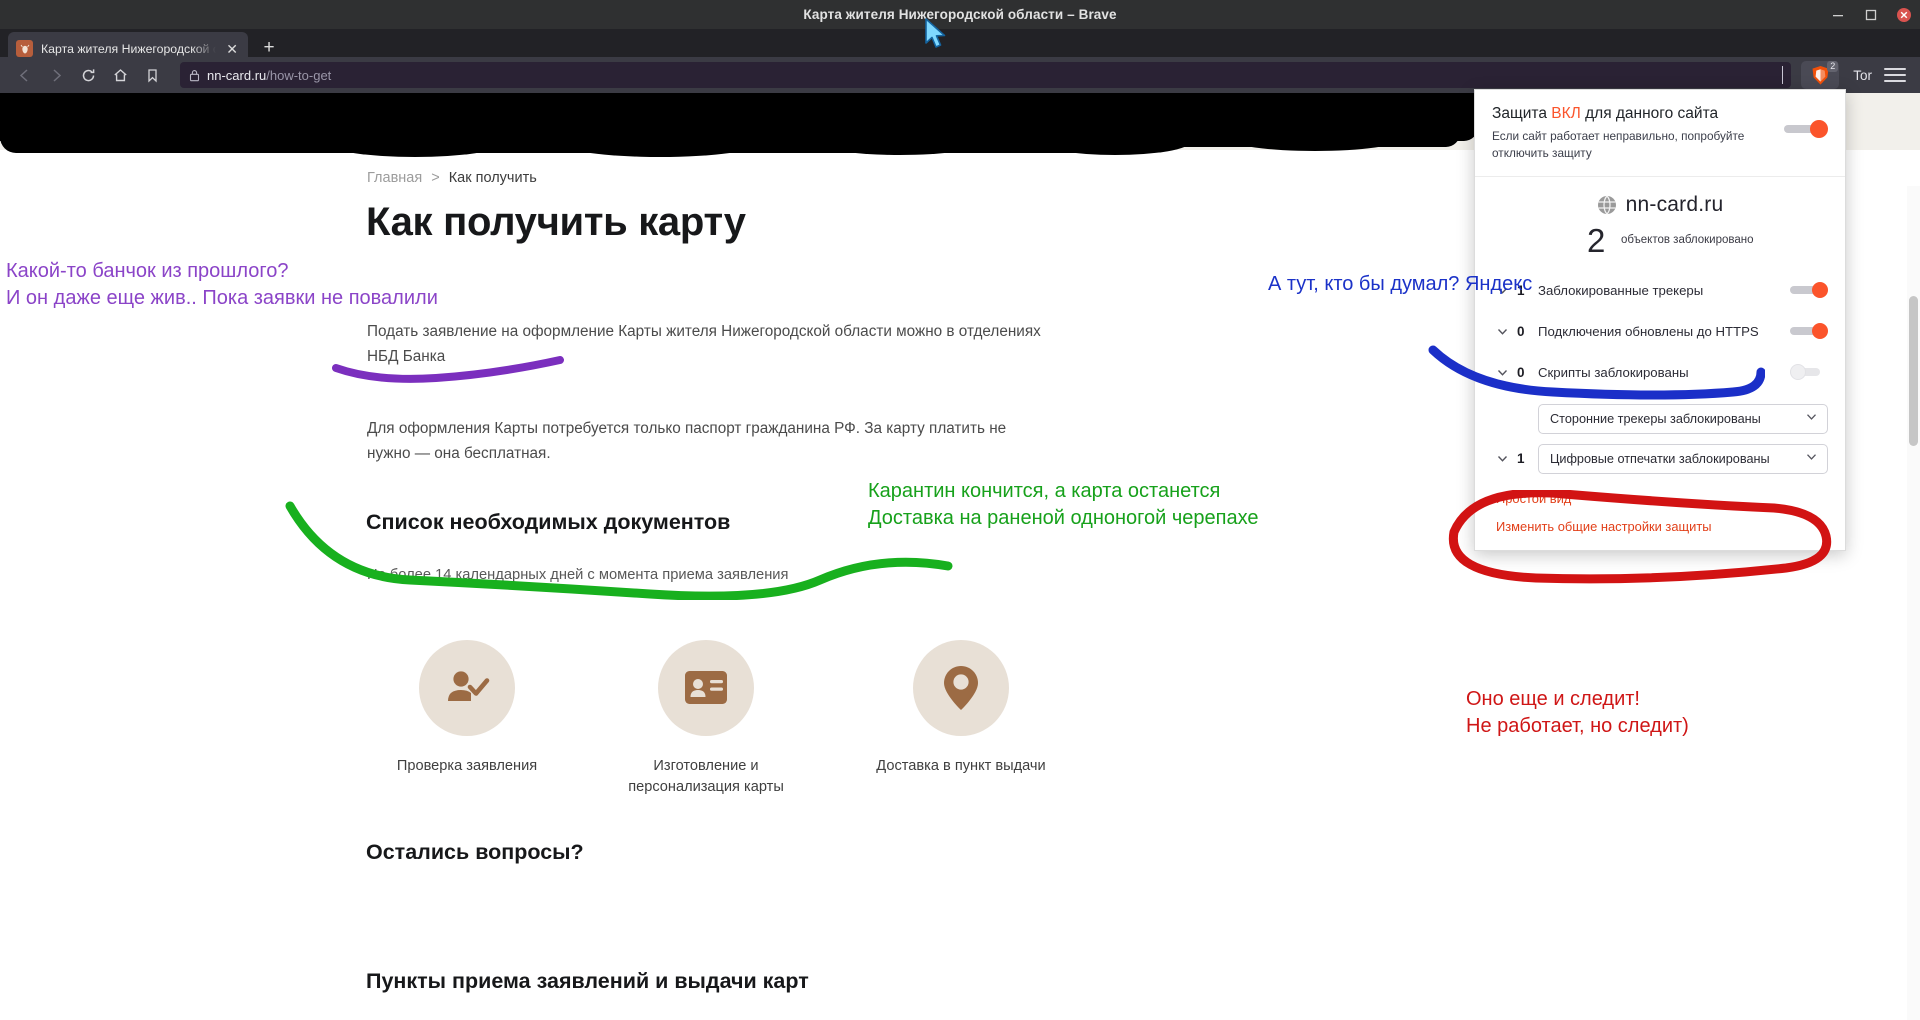  I want to click on step-item: Проверка заявления, so click(467, 708).